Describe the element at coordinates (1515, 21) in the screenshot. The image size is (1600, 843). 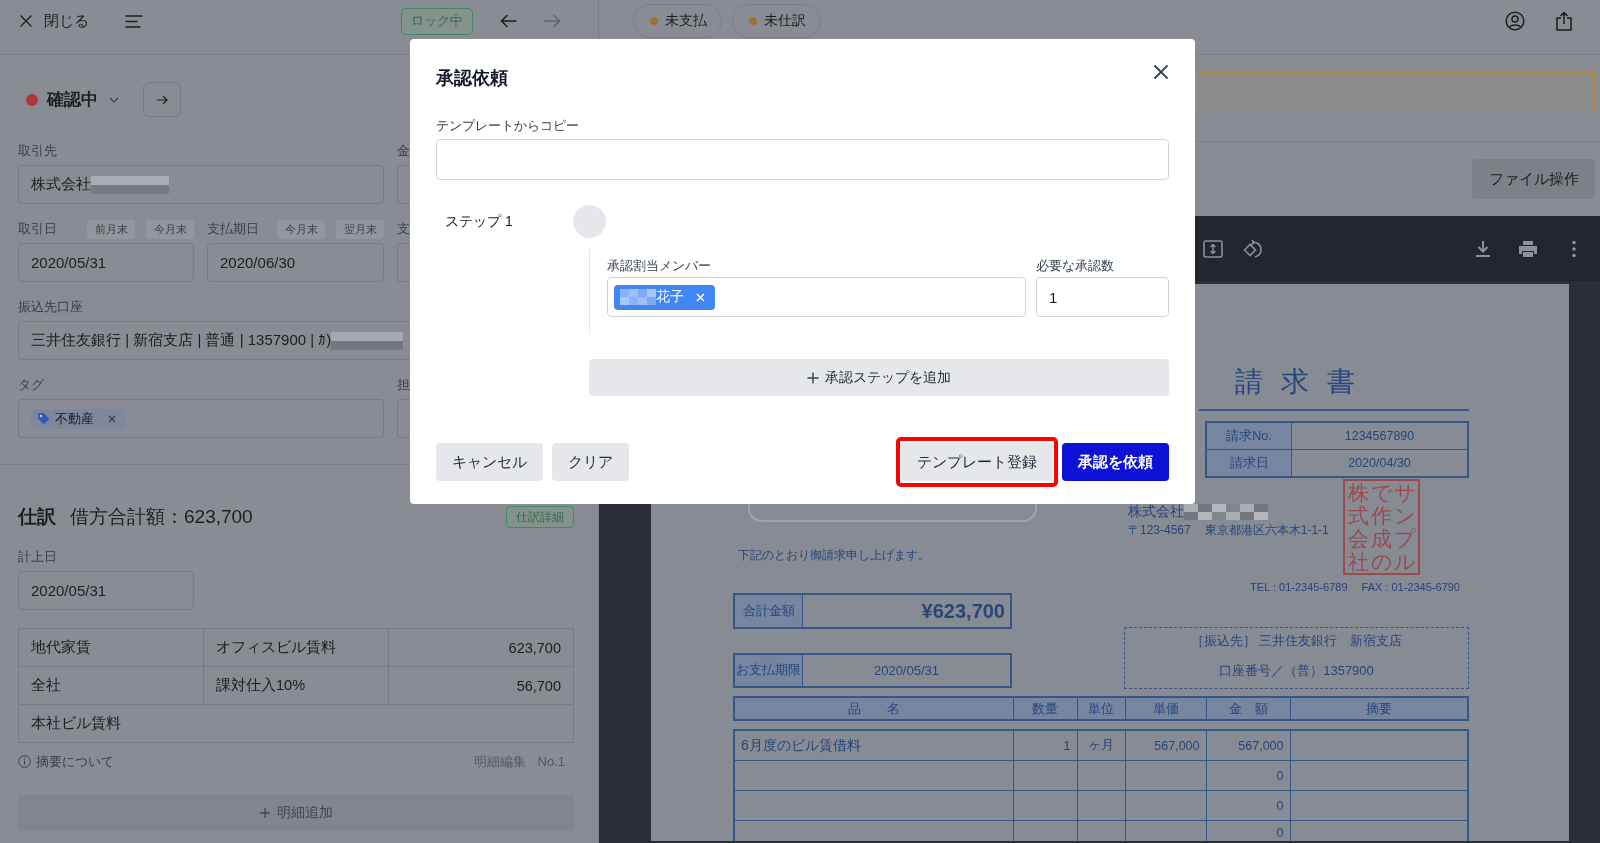
I see `user-icon` at that location.